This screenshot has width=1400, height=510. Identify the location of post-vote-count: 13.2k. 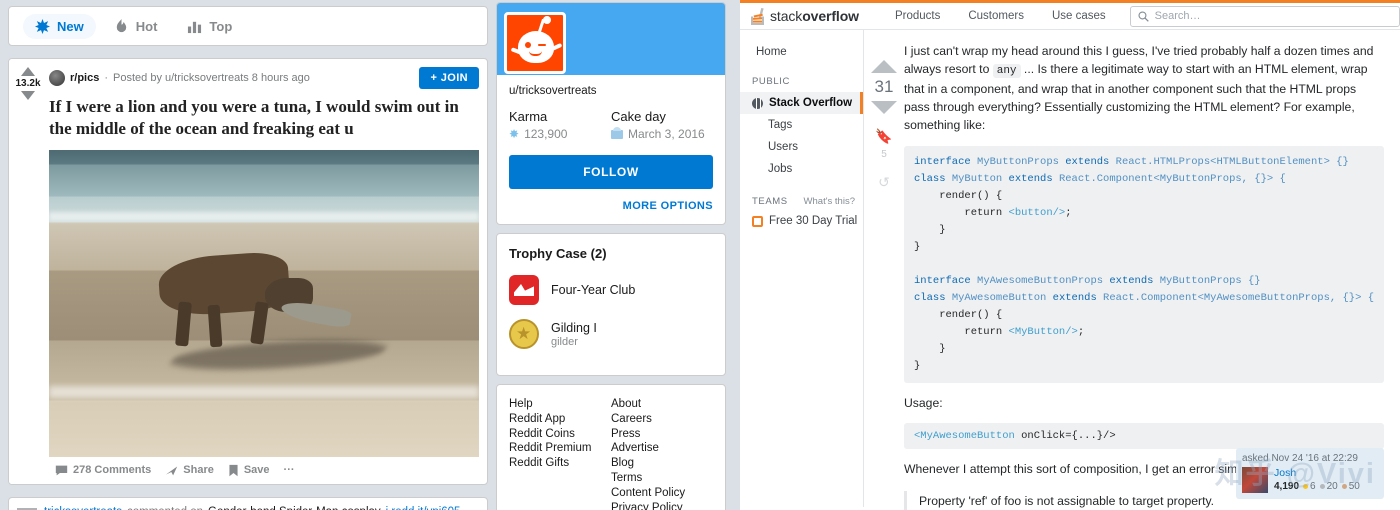
(28, 83).